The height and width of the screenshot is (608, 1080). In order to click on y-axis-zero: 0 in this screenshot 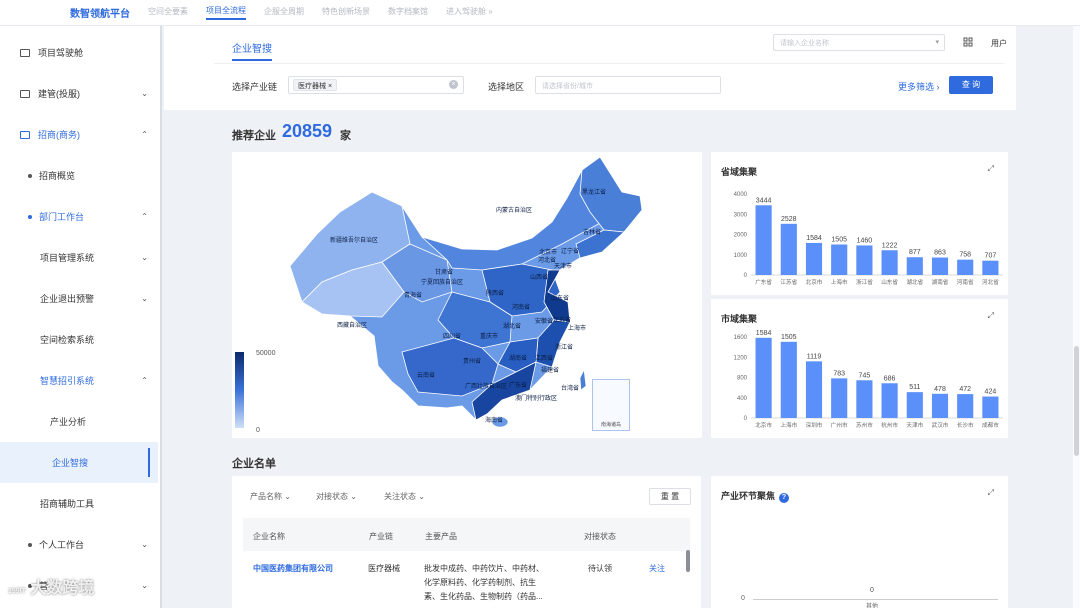, I will do `click(743, 598)`.